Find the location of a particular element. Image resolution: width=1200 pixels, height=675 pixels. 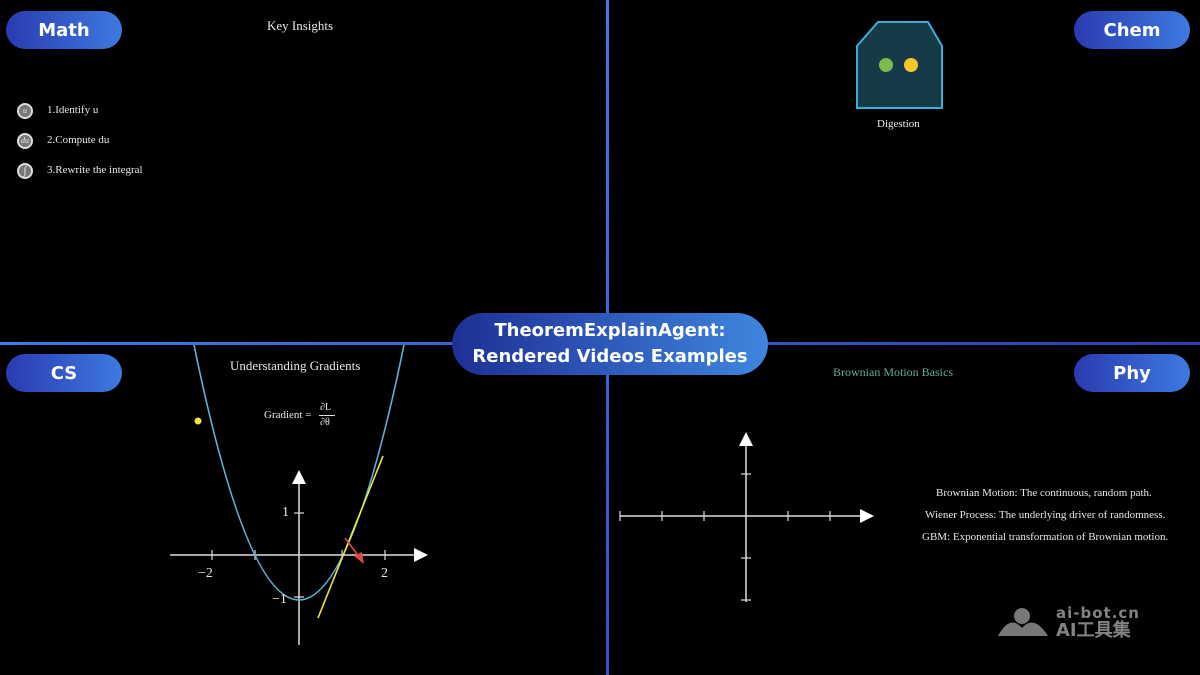

watermark: ai-bot.cn AI工具集 is located at coordinates (1068, 622).